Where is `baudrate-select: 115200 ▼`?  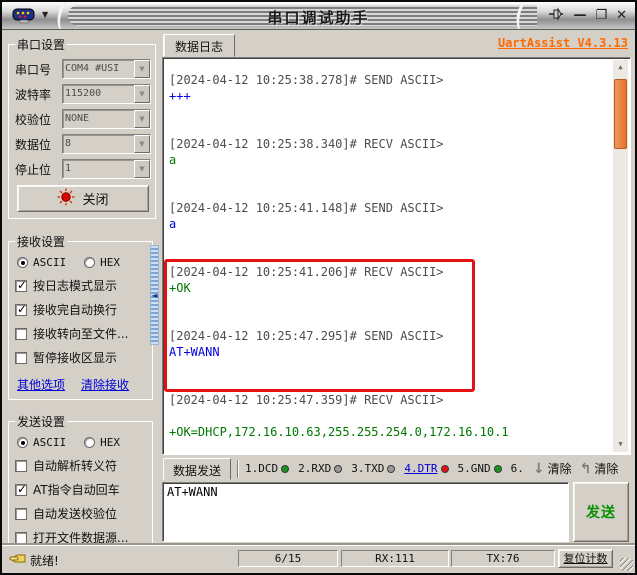
baudrate-select: 115200 ▼ is located at coordinates (106, 94).